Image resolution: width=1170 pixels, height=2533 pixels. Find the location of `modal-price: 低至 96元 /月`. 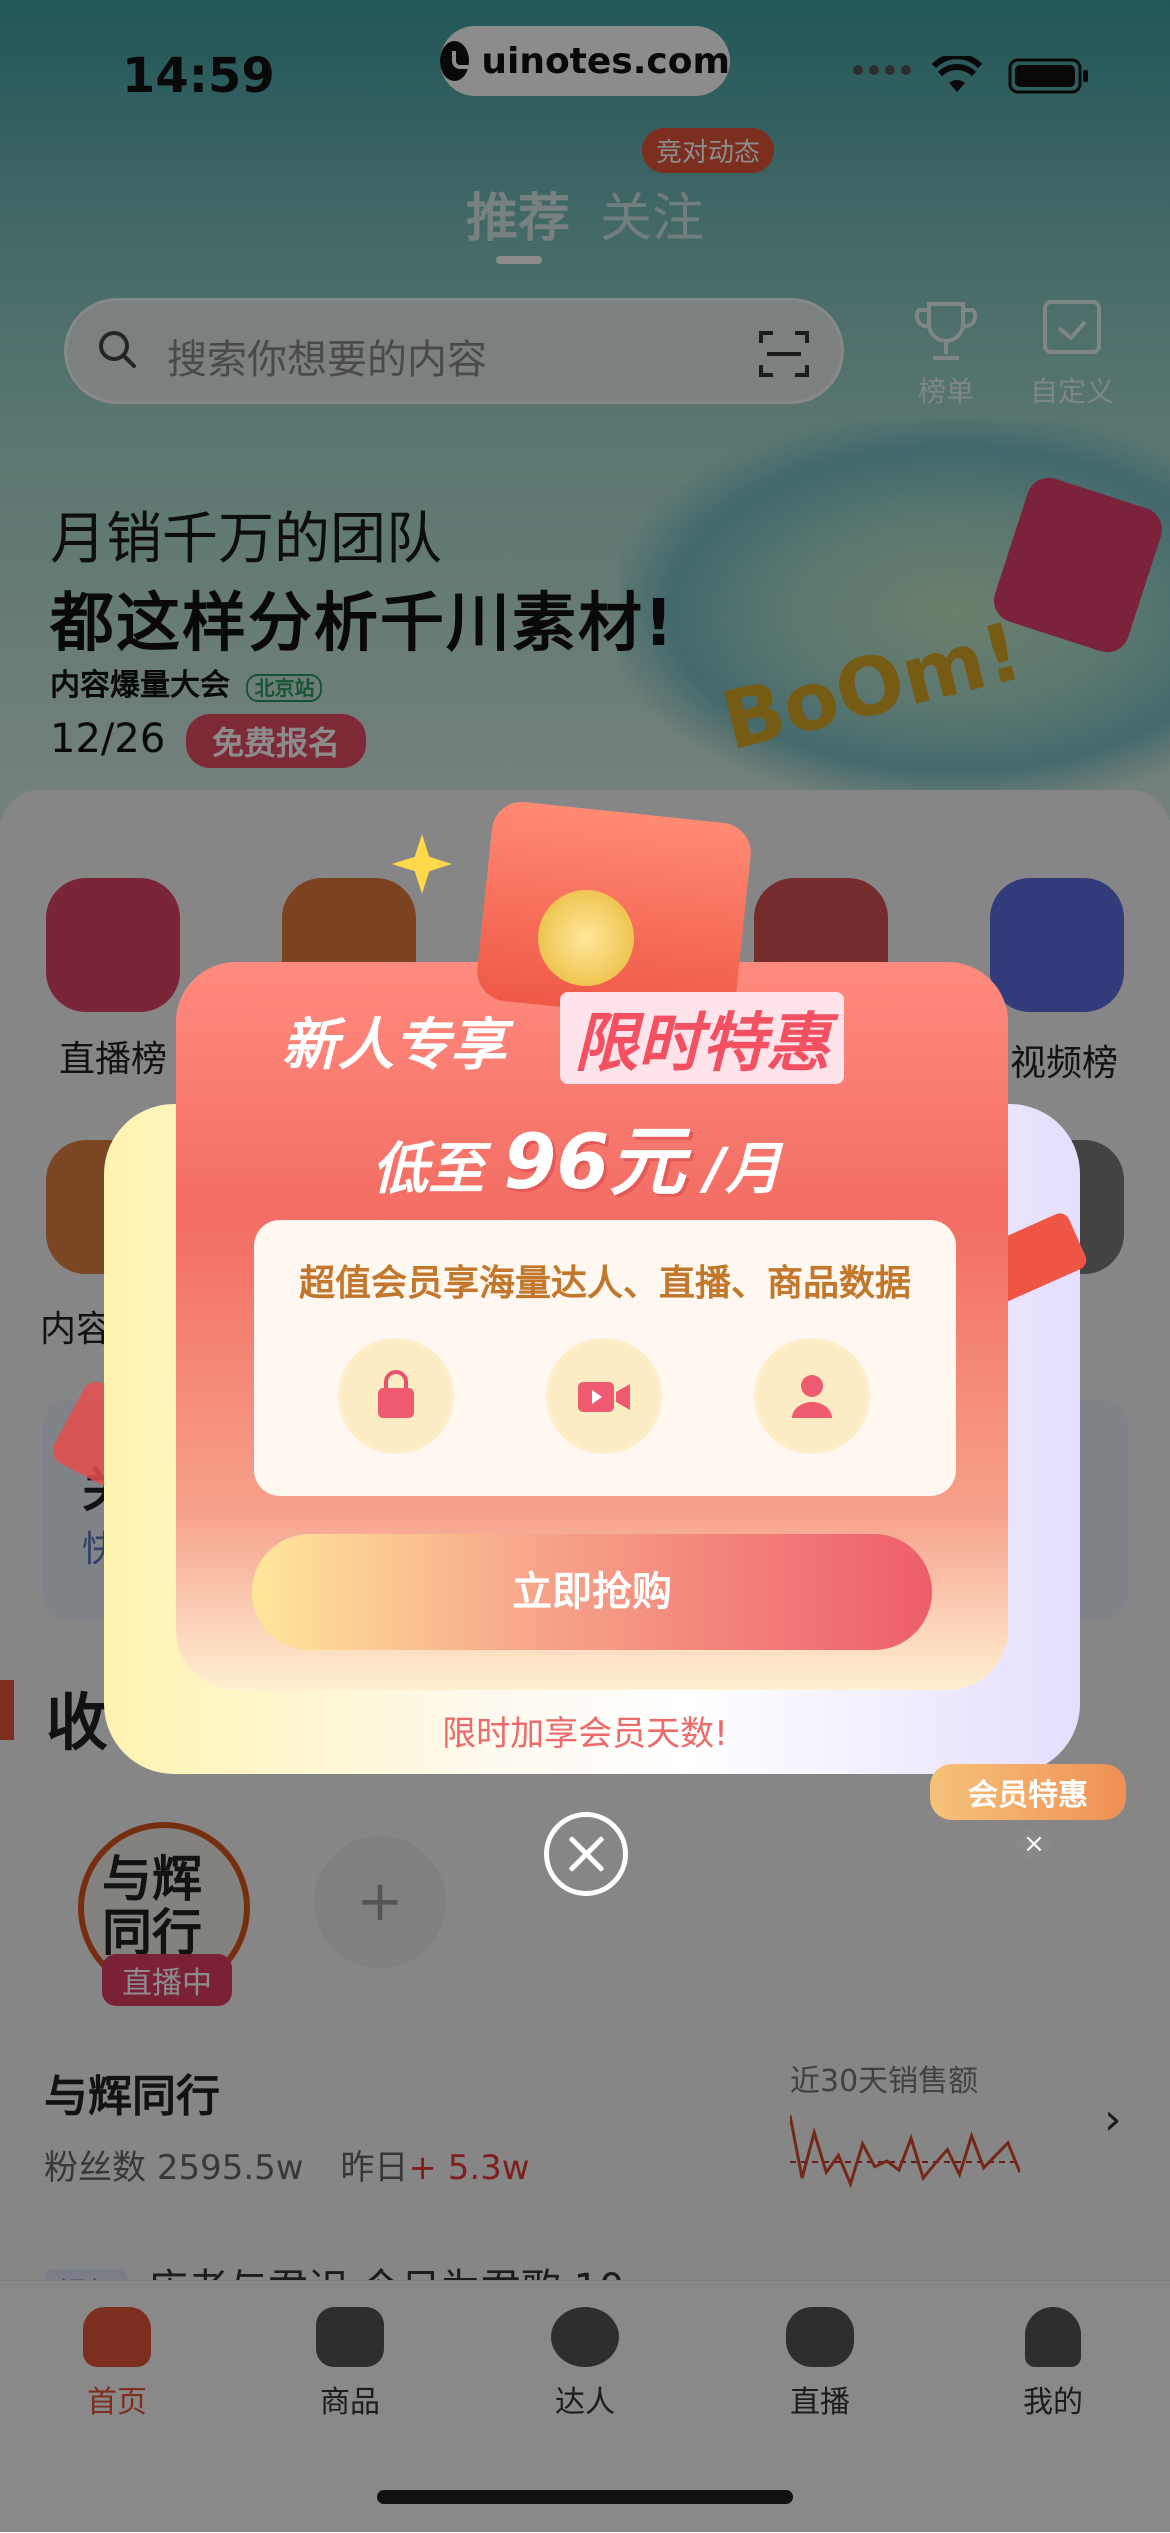

modal-price: 低至 96元 /月 is located at coordinates (576, 1155).